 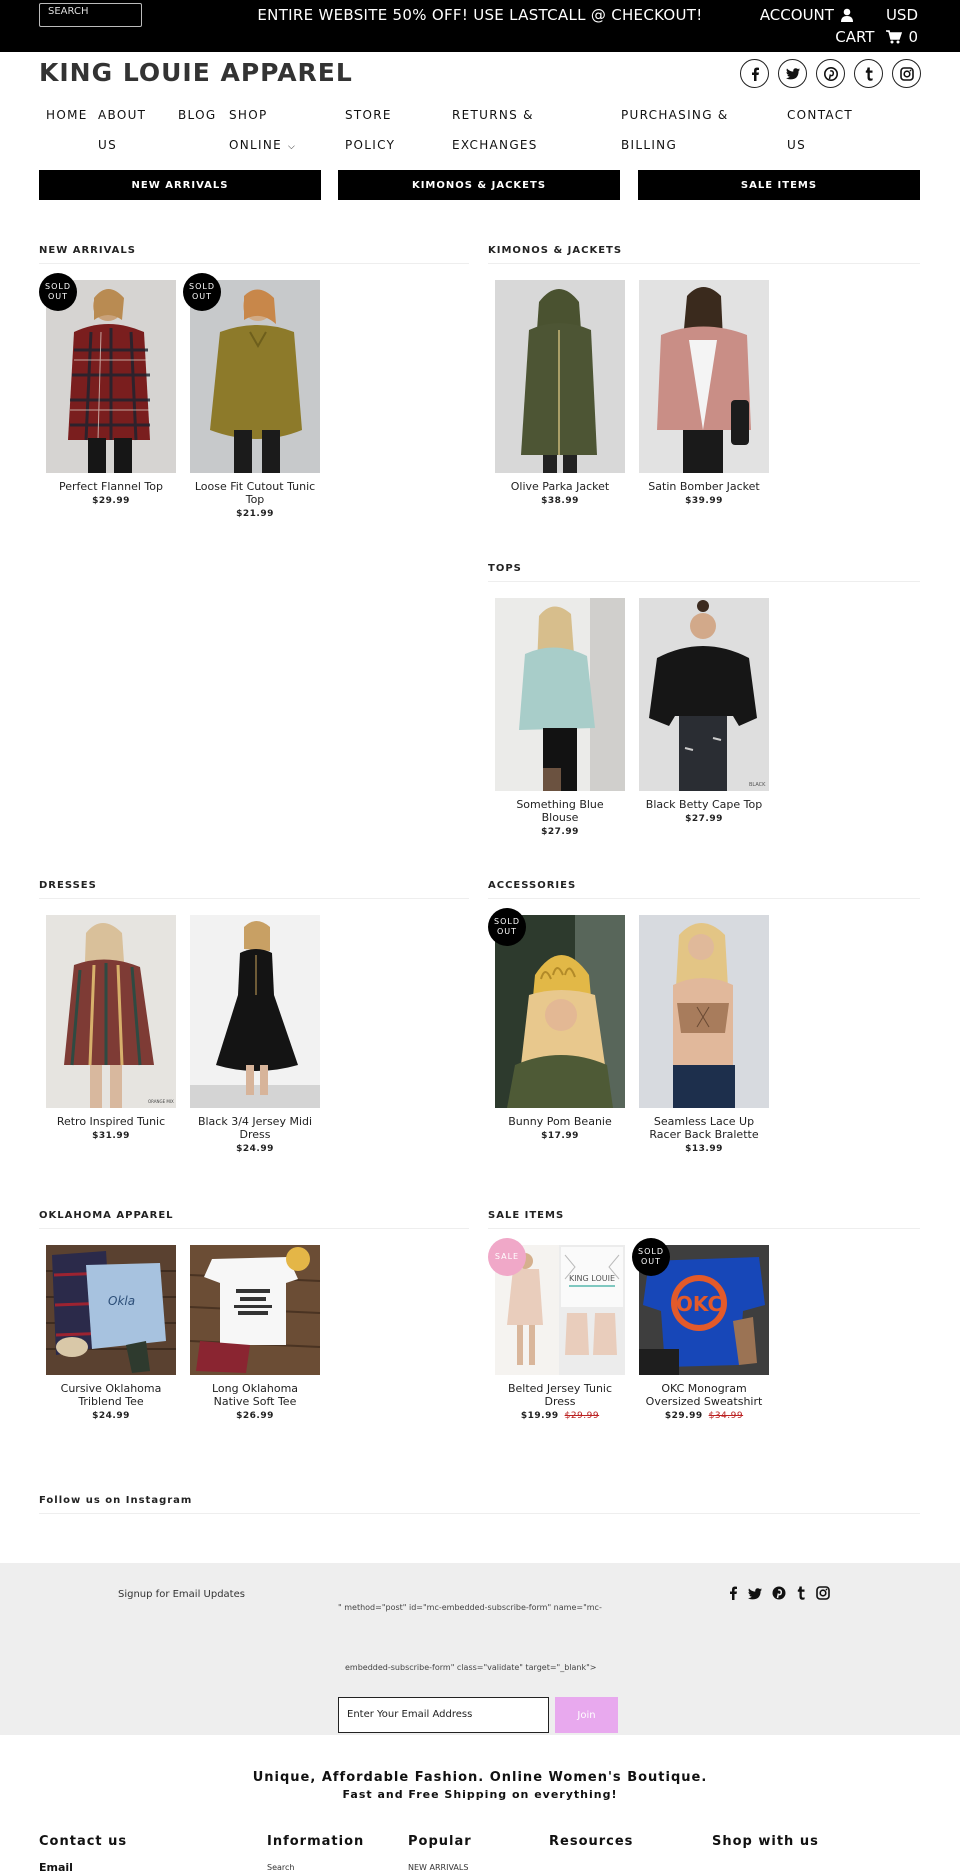 I want to click on instagram-title: Follow us on Instagram, so click(x=479, y=1504).